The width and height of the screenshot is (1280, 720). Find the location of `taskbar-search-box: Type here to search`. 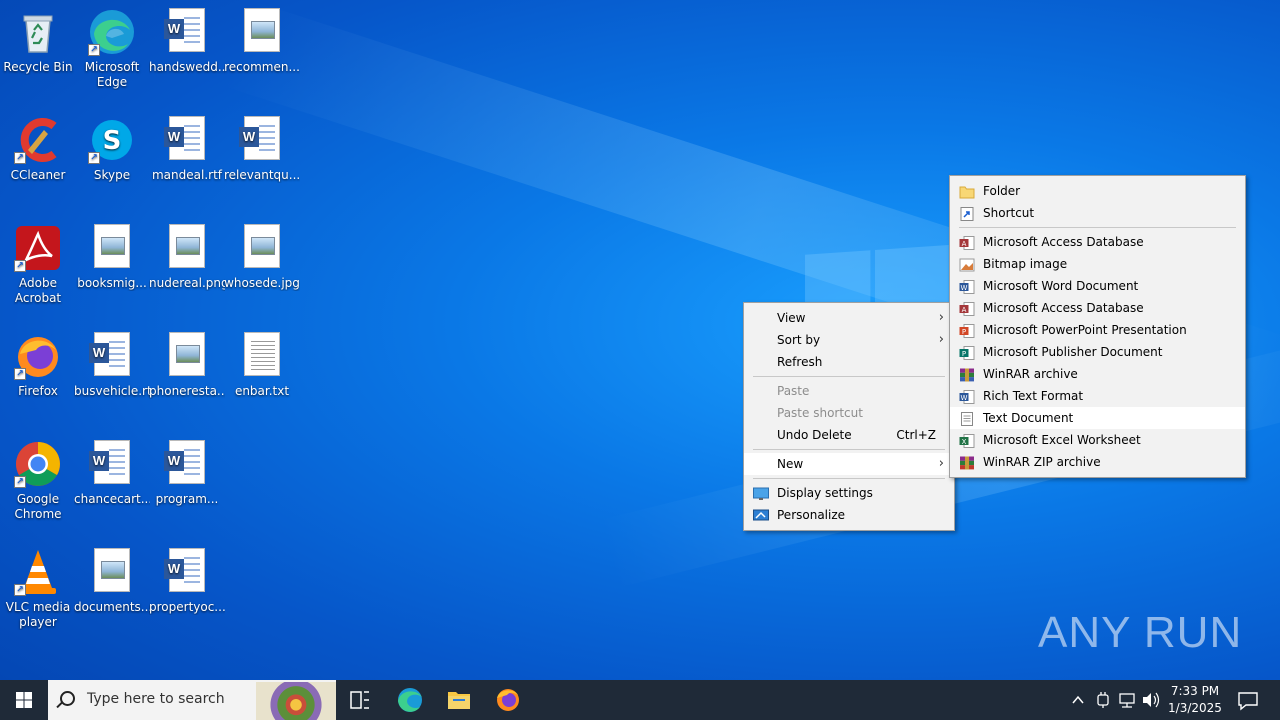

taskbar-search-box: Type here to search is located at coordinates (192, 700).